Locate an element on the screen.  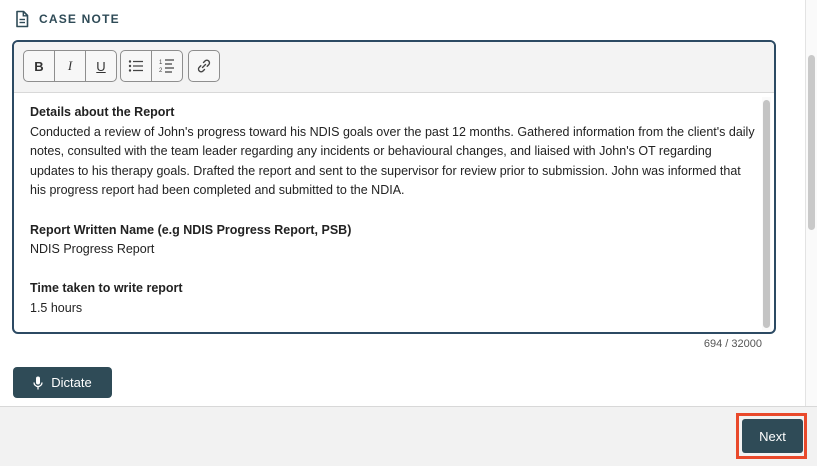
link-button-group is located at coordinates (204, 66).